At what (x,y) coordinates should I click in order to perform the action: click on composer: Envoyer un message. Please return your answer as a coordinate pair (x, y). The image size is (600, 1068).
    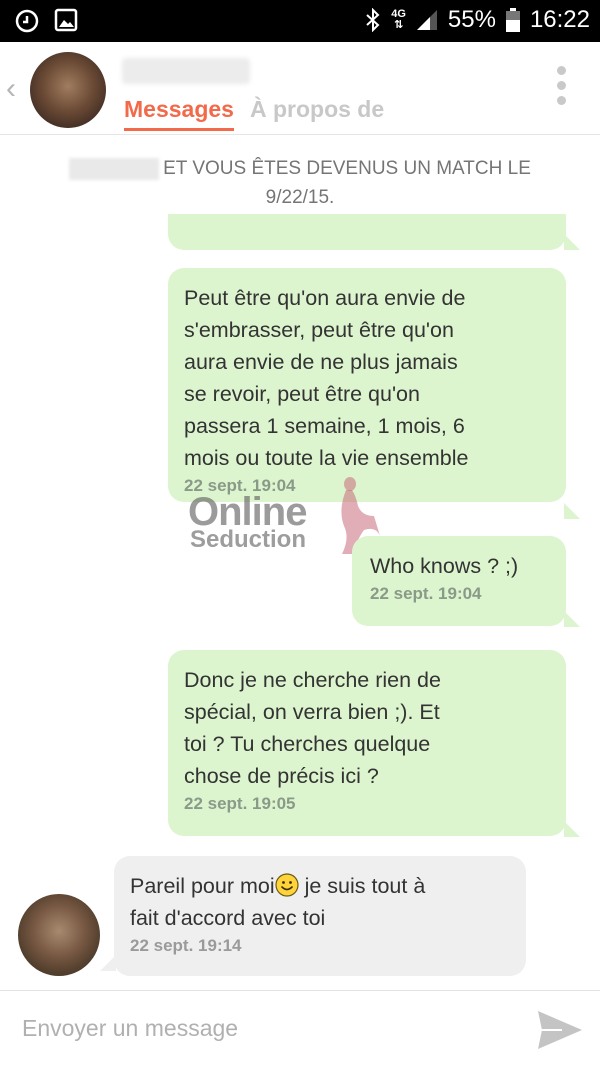
    Looking at the image, I should click on (300, 1029).